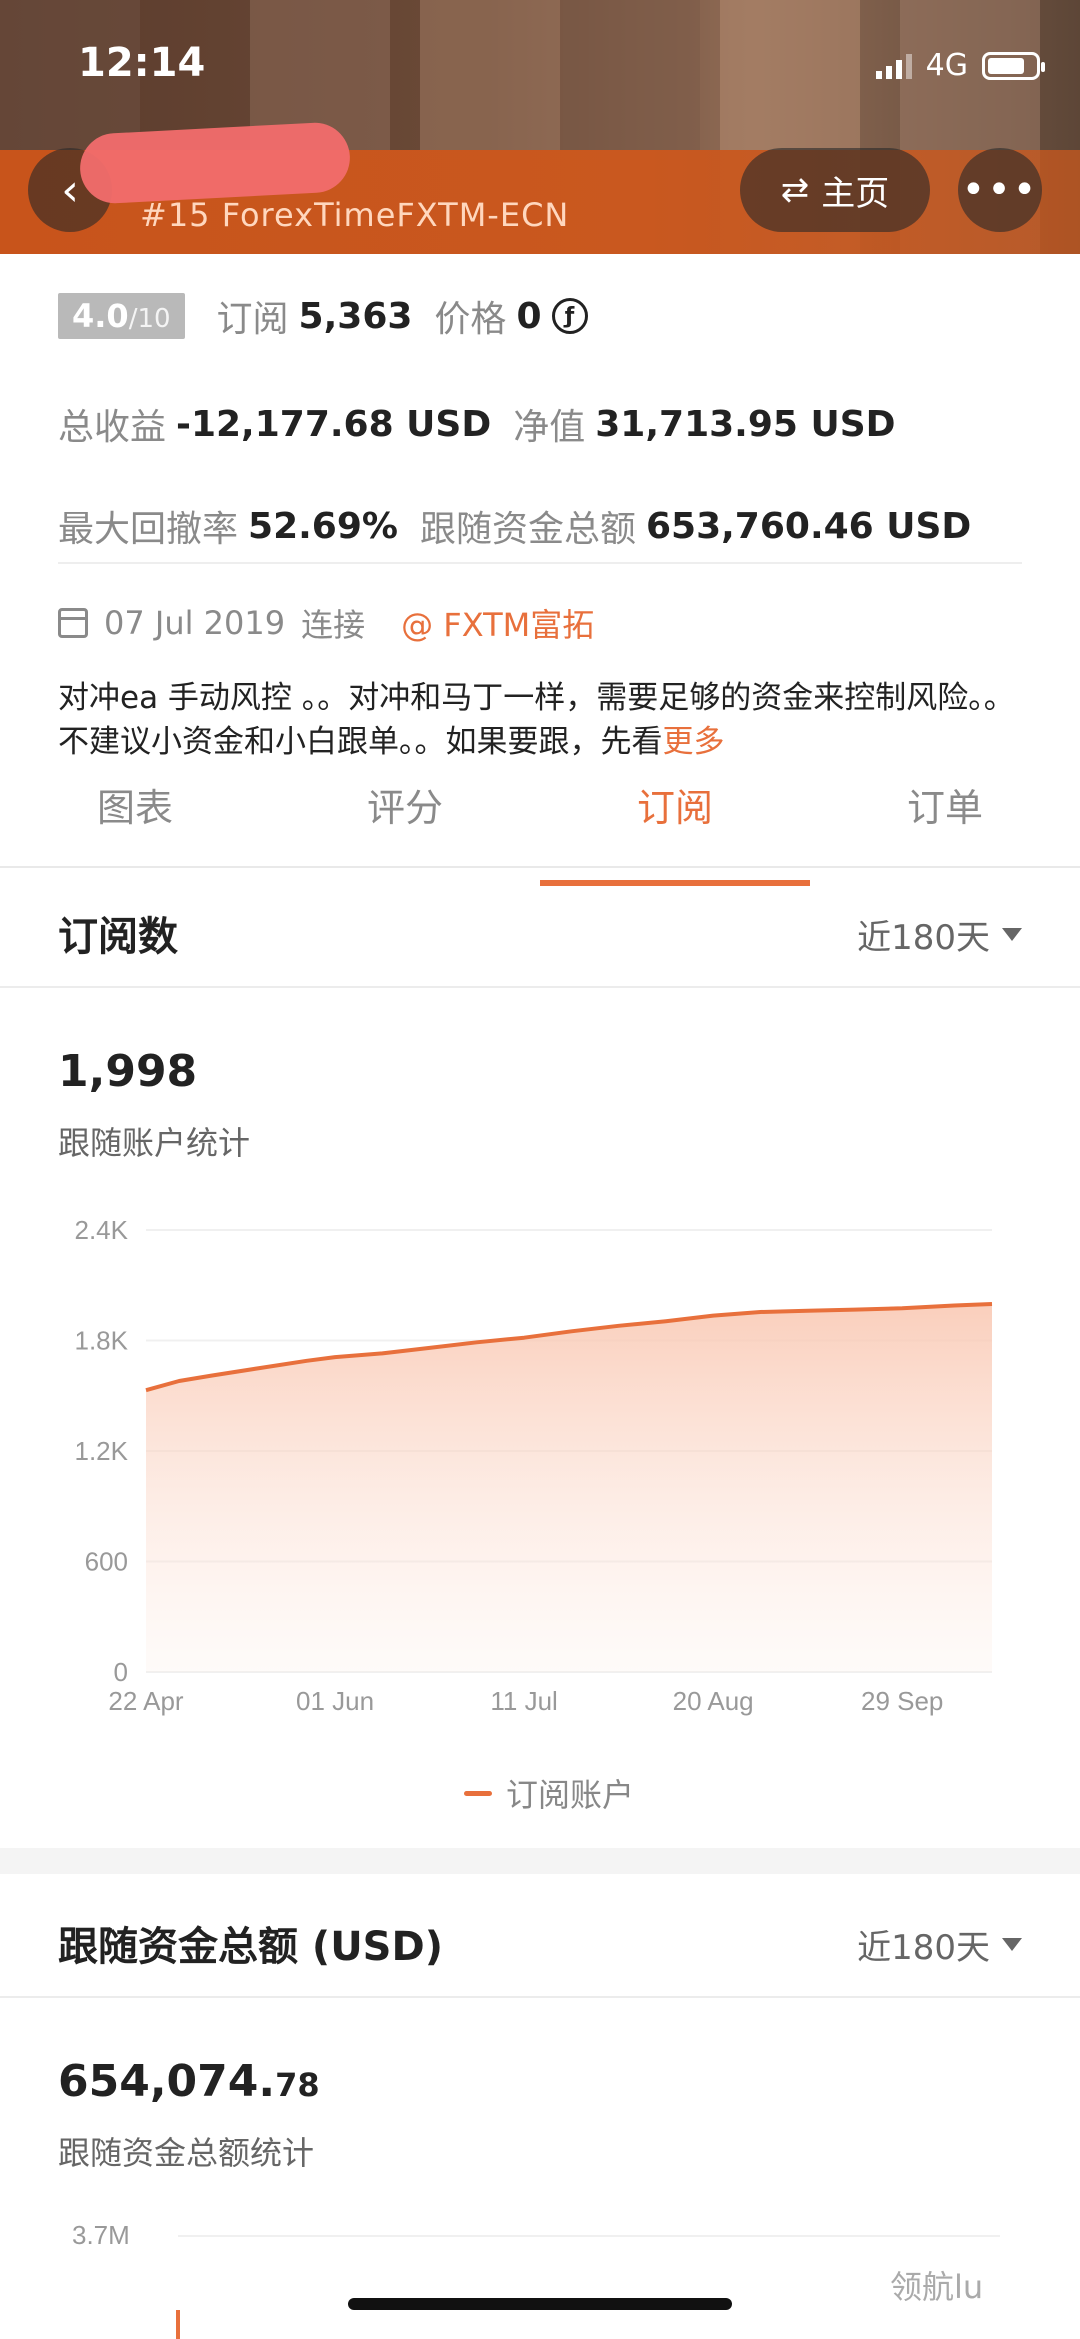 The width and height of the screenshot is (1080, 2339). What do you see at coordinates (215, 163) in the screenshot?
I see `redacted-name` at bounding box center [215, 163].